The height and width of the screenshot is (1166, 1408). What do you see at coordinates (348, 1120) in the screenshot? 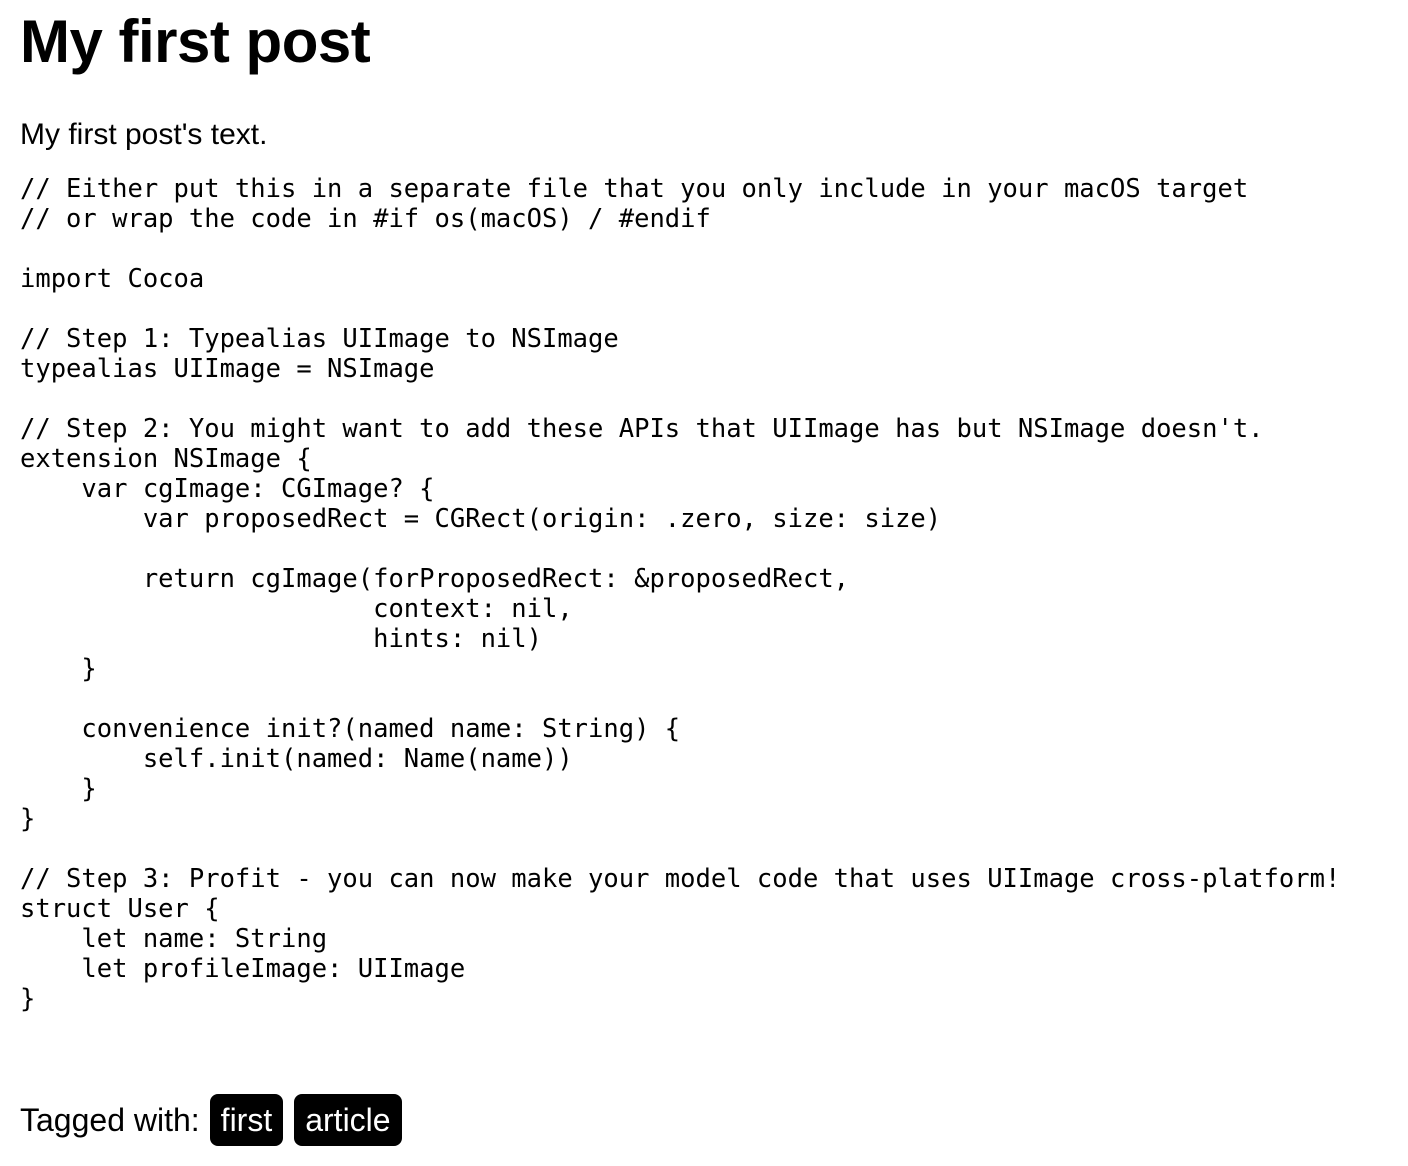
I see `tag-article: article` at bounding box center [348, 1120].